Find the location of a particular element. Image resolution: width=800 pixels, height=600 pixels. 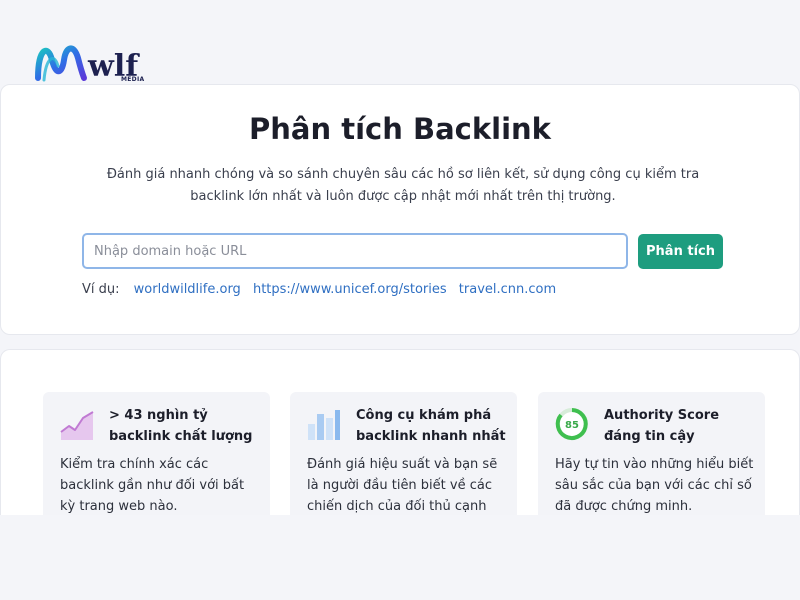

feature-title: > 43 nghìn tỷ backlink chất lượng is located at coordinates (181, 426).